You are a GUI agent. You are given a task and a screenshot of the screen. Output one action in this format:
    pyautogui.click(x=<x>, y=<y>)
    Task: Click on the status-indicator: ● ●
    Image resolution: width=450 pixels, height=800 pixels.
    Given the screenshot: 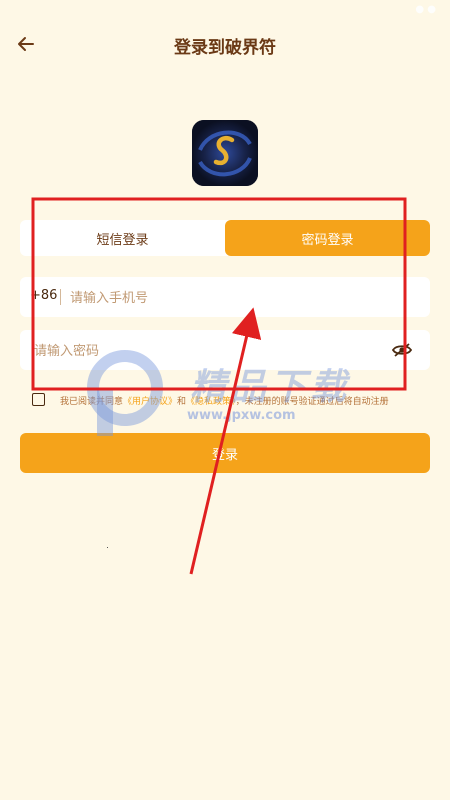 What is the action you would take?
    pyautogui.click(x=425, y=9)
    